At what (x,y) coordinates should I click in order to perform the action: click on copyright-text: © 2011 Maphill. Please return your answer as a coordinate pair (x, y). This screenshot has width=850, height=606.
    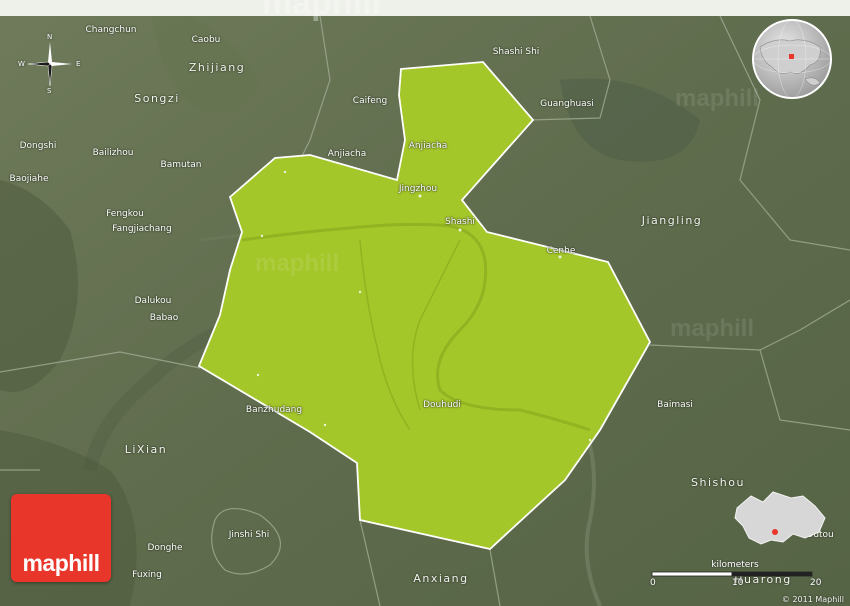
    Looking at the image, I should click on (812, 599).